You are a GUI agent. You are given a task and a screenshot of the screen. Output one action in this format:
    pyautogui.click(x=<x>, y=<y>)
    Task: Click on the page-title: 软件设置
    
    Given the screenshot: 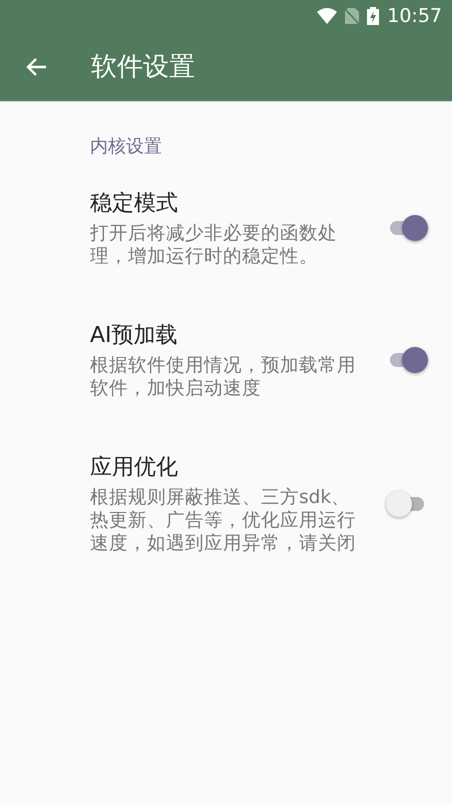 What is the action you would take?
    pyautogui.click(x=143, y=67)
    